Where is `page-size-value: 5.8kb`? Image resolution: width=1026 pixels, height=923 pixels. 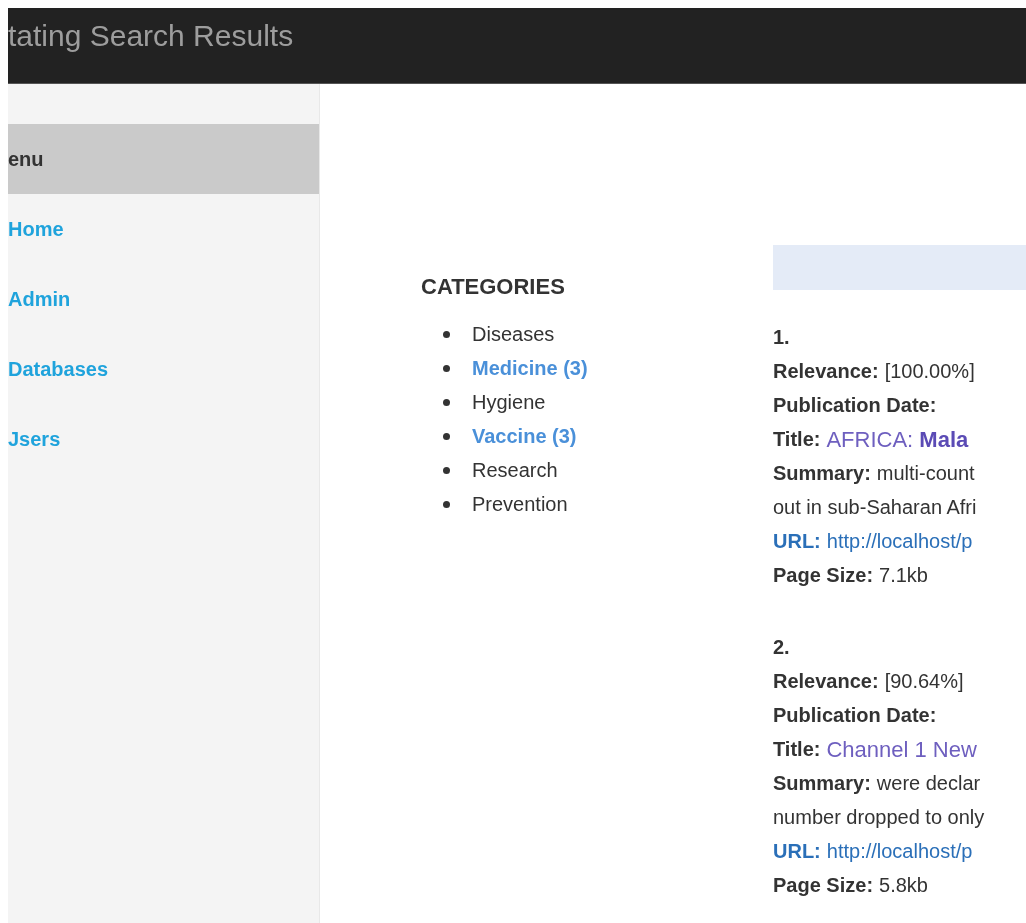 page-size-value: 5.8kb is located at coordinates (903, 885).